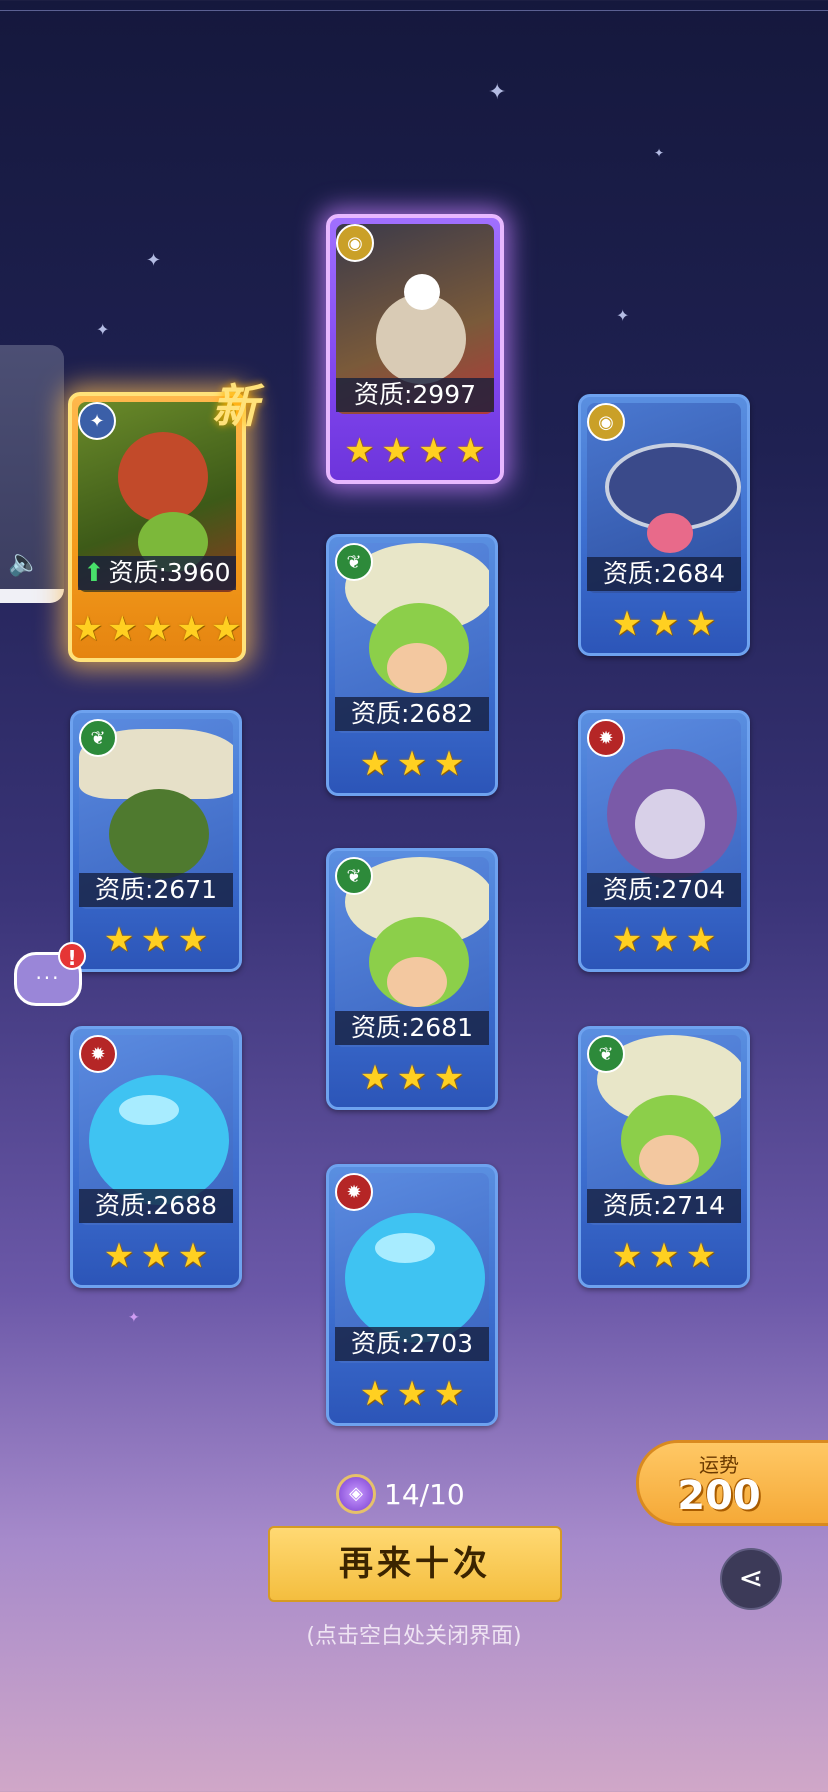 The height and width of the screenshot is (1792, 828). What do you see at coordinates (412, 1295) in the screenshot?
I see `hero-card: ✹ 资质:2703 ★ ★ ★` at bounding box center [412, 1295].